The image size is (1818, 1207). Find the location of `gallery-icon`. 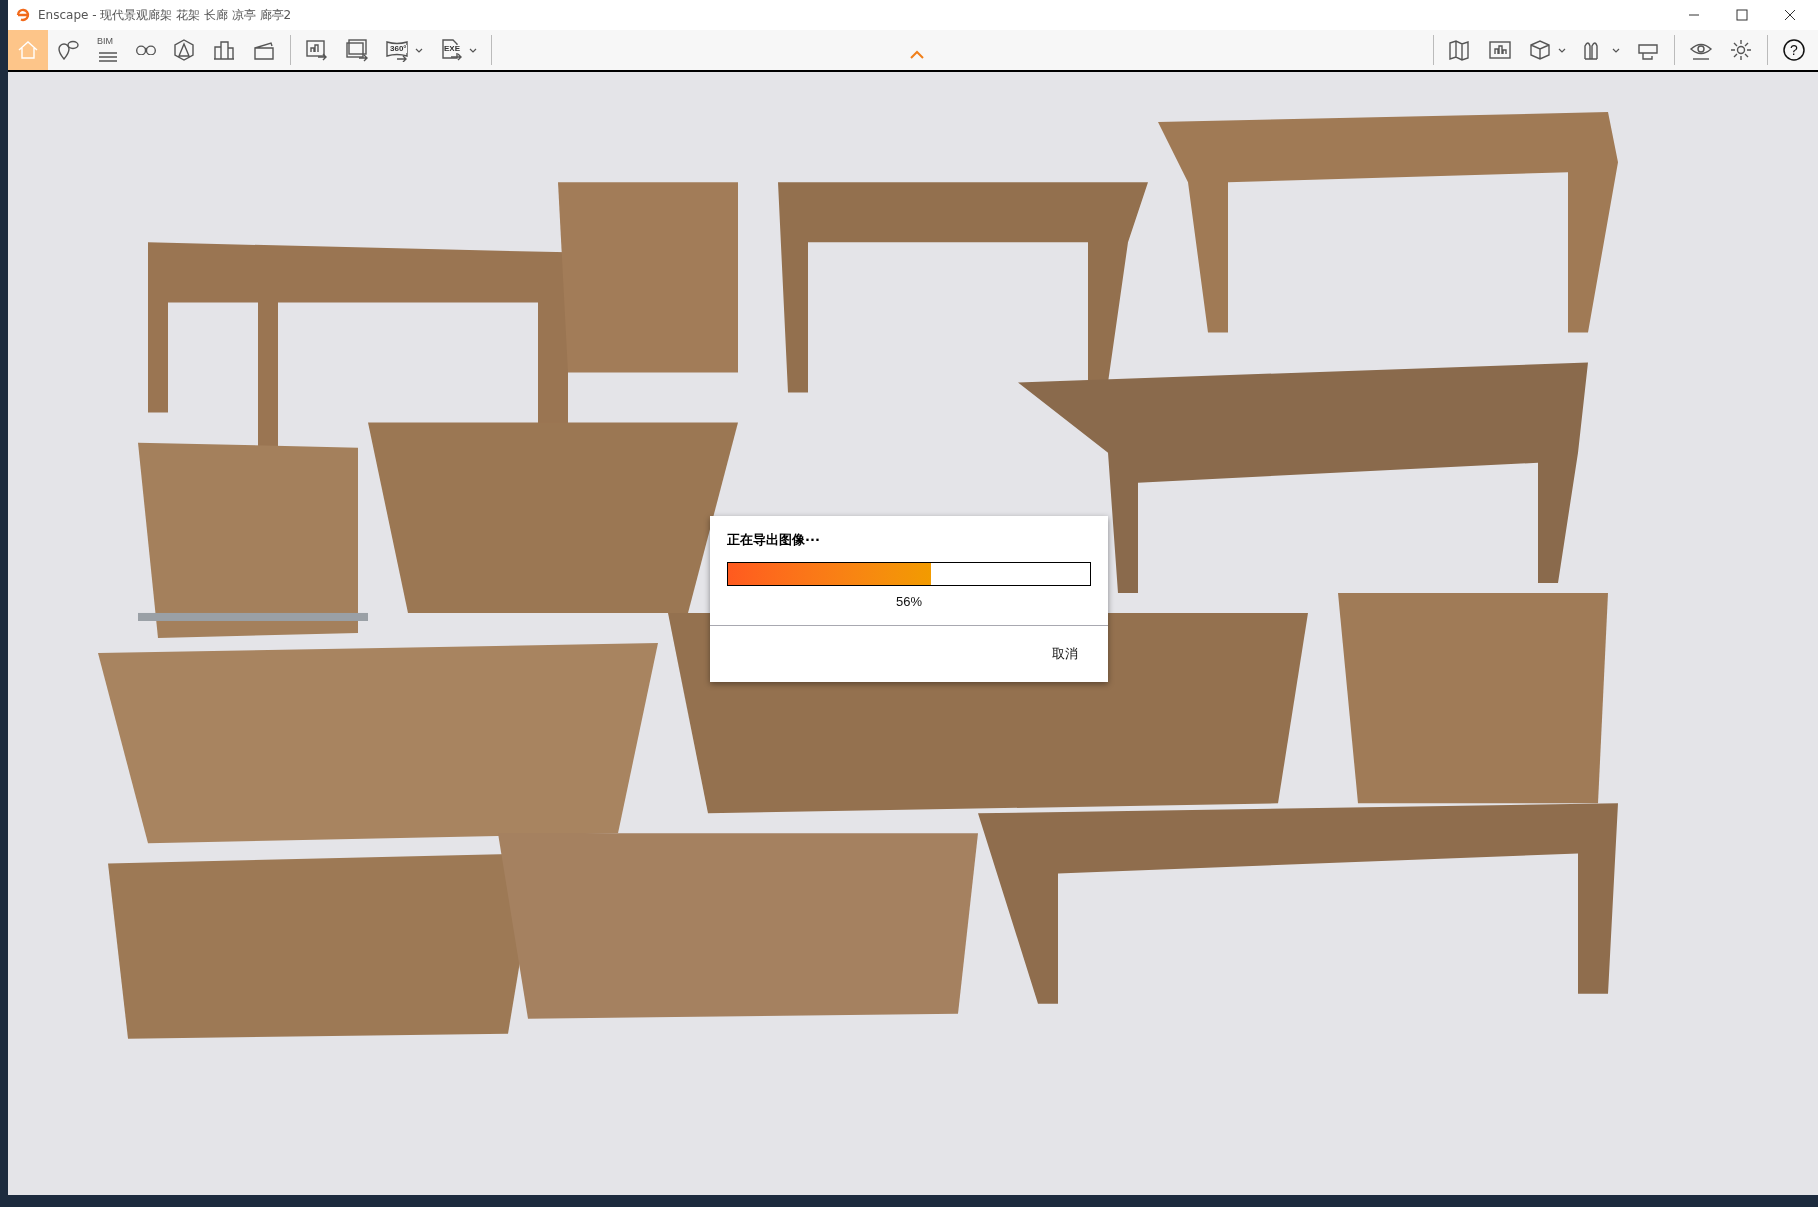

gallery-icon is located at coordinates (1500, 50).